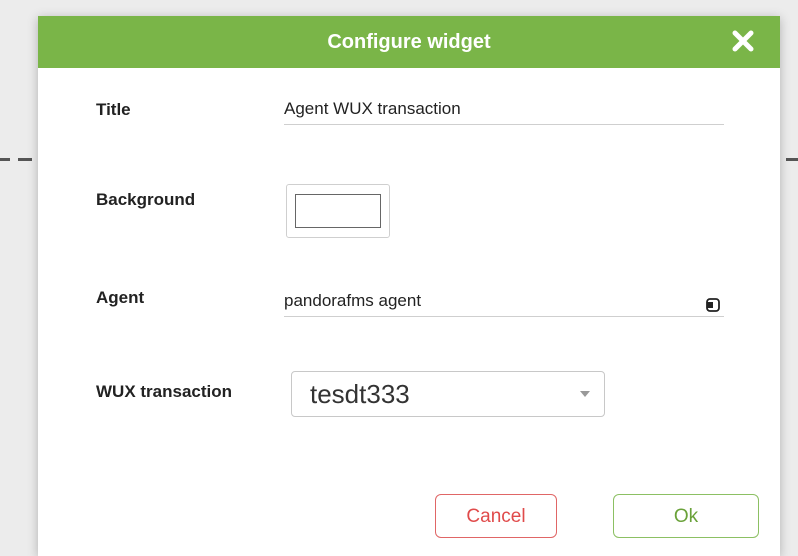 The height and width of the screenshot is (556, 798). I want to click on ok-button: Ok, so click(686, 516).